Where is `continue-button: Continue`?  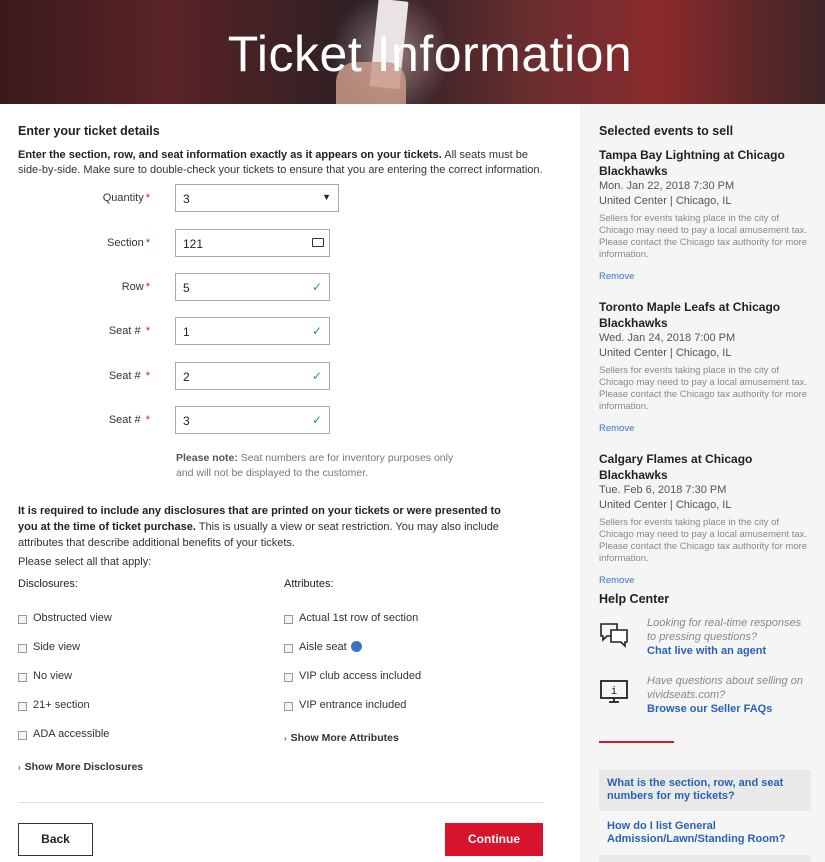
continue-button: Continue is located at coordinates (494, 839).